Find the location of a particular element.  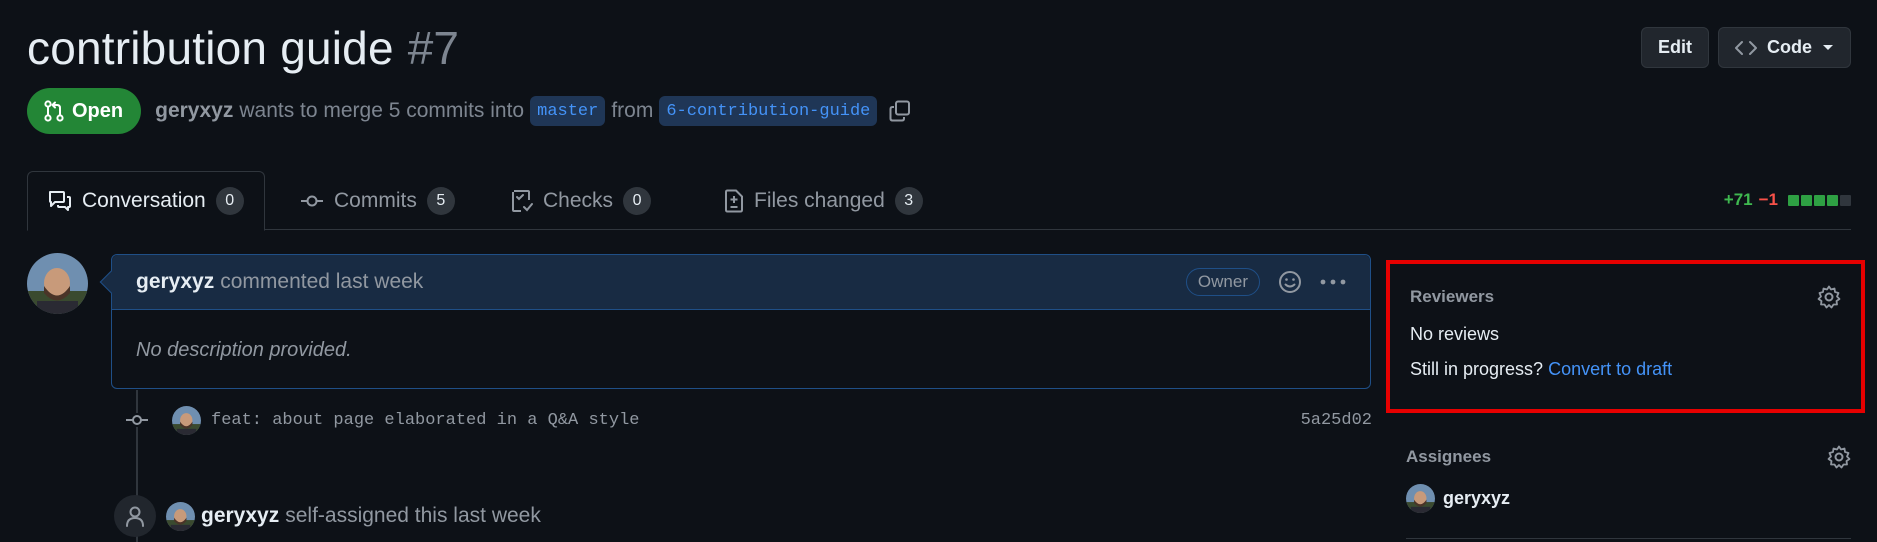

state-label: Open is located at coordinates (98, 110).